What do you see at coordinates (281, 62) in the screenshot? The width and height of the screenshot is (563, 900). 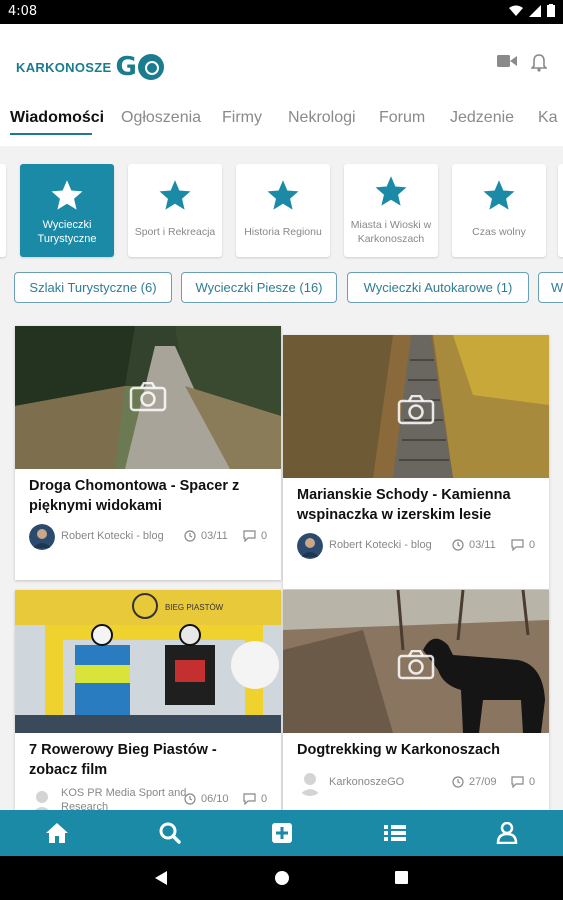 I see `app-header: KARKONOSZE G` at bounding box center [281, 62].